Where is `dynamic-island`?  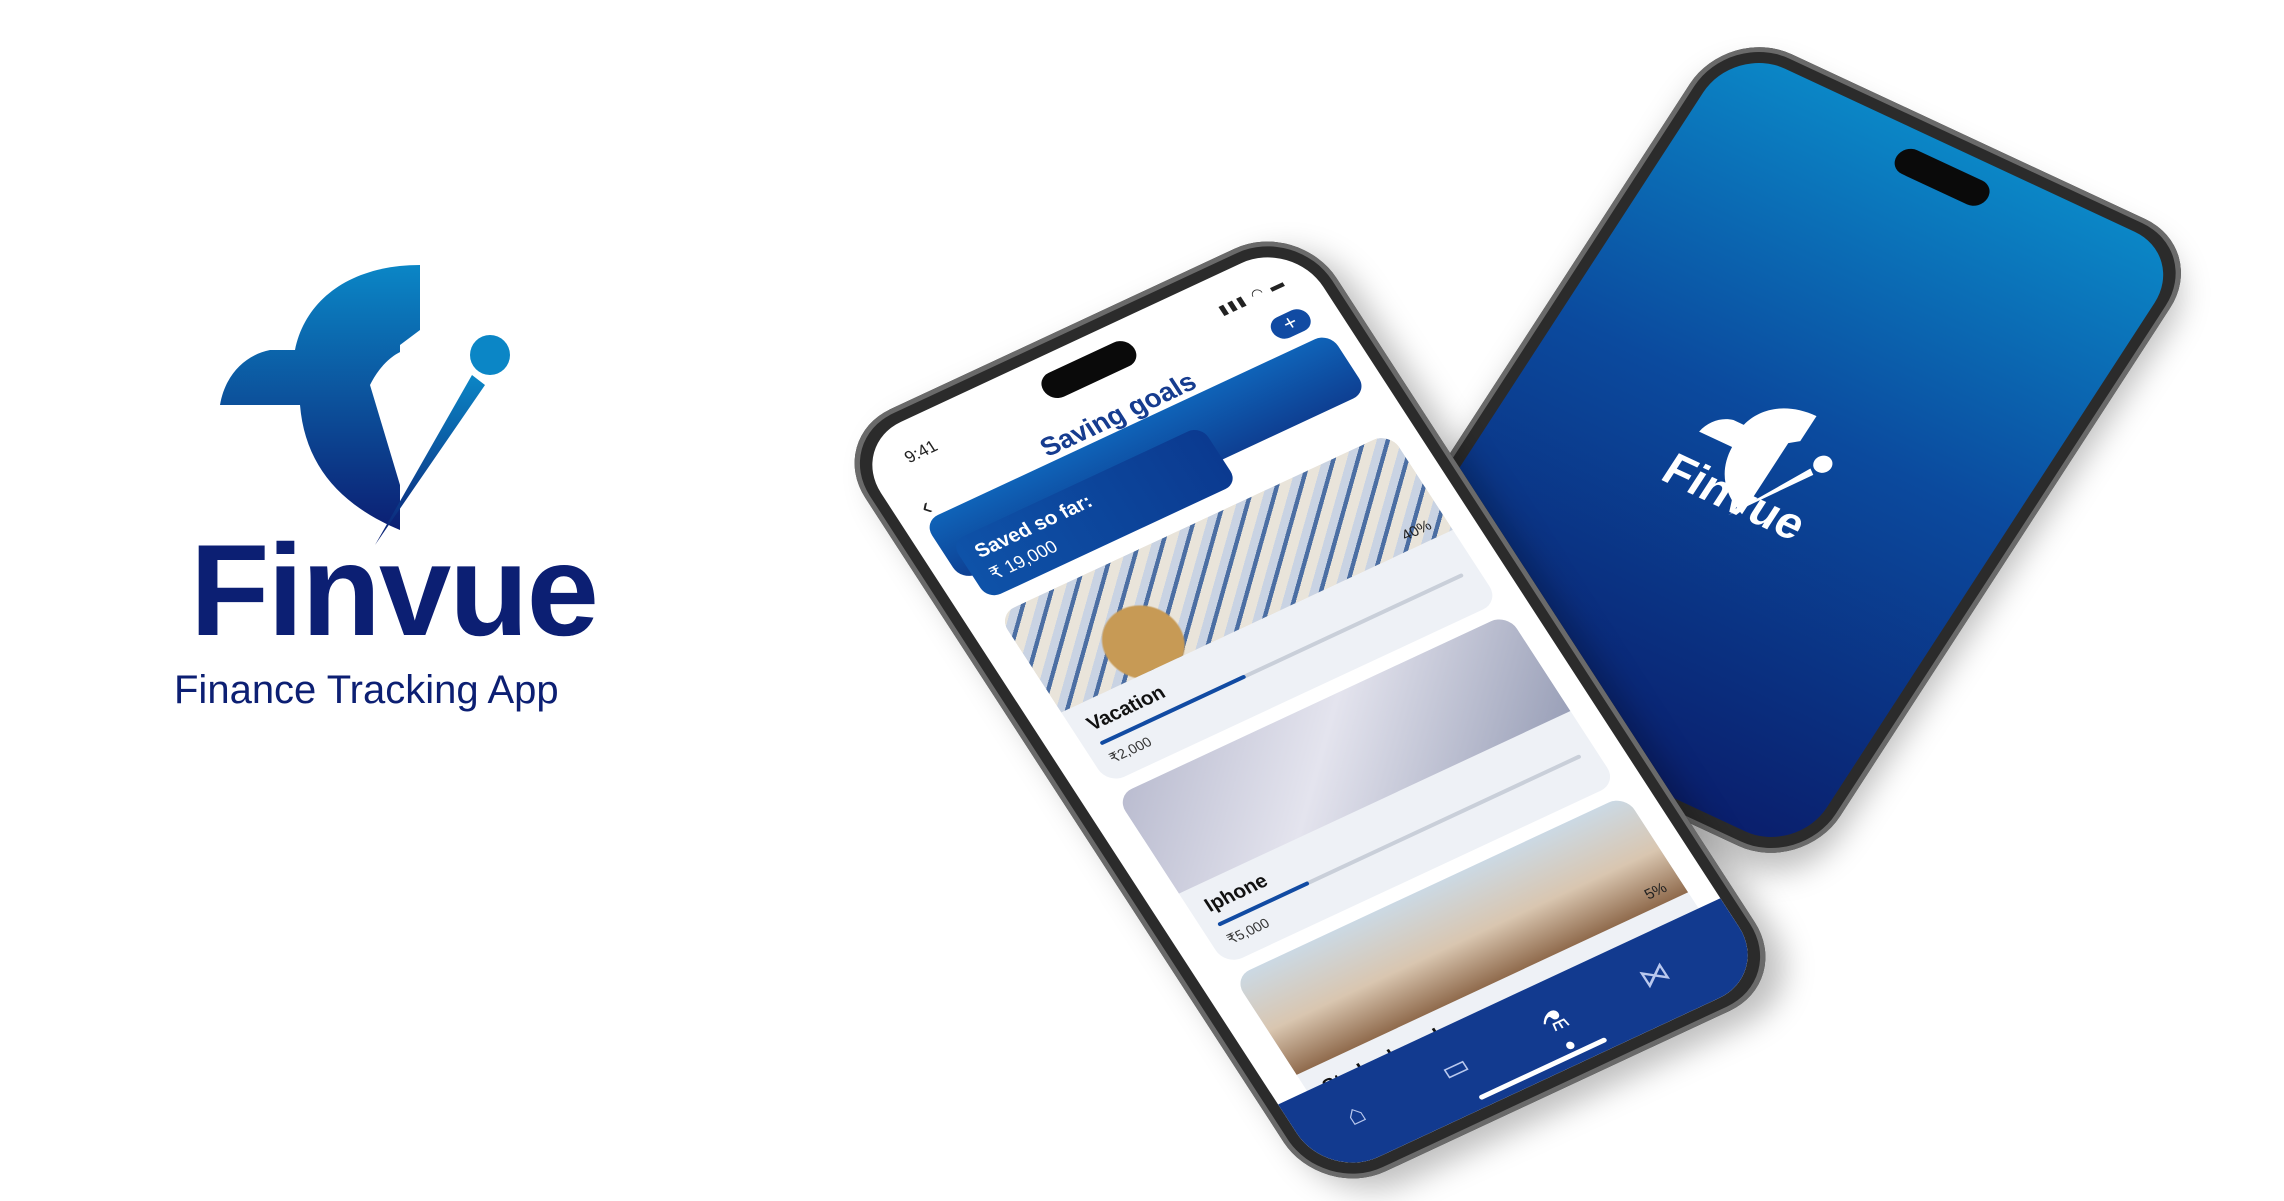
dynamic-island is located at coordinates (1942, 177).